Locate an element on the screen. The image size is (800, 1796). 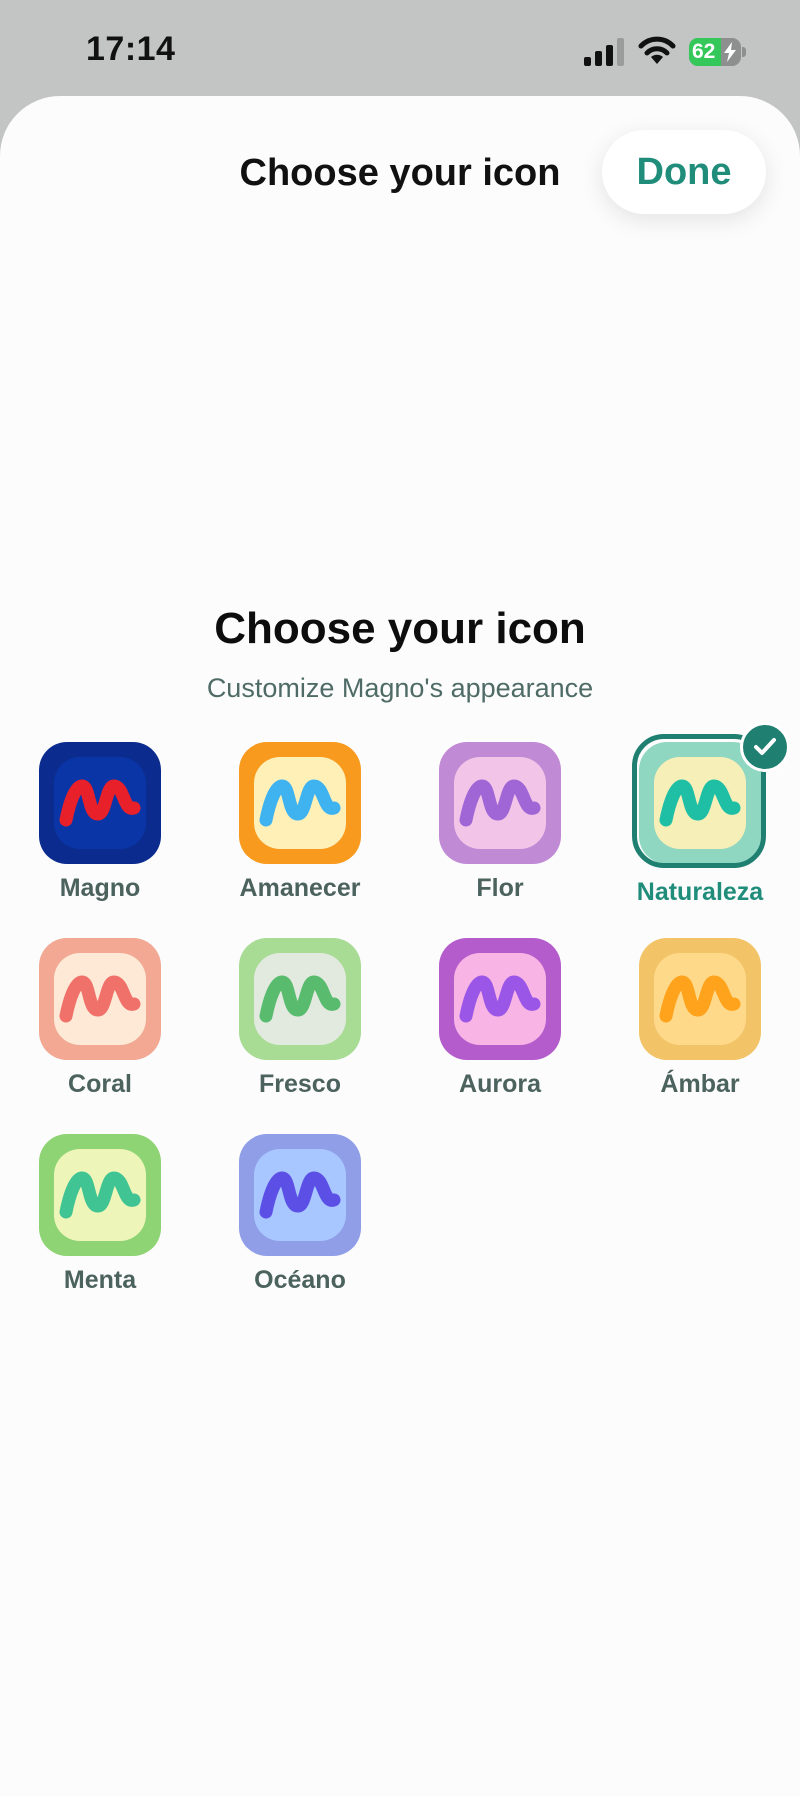
battery-percent: 62 is located at coordinates (704, 51).